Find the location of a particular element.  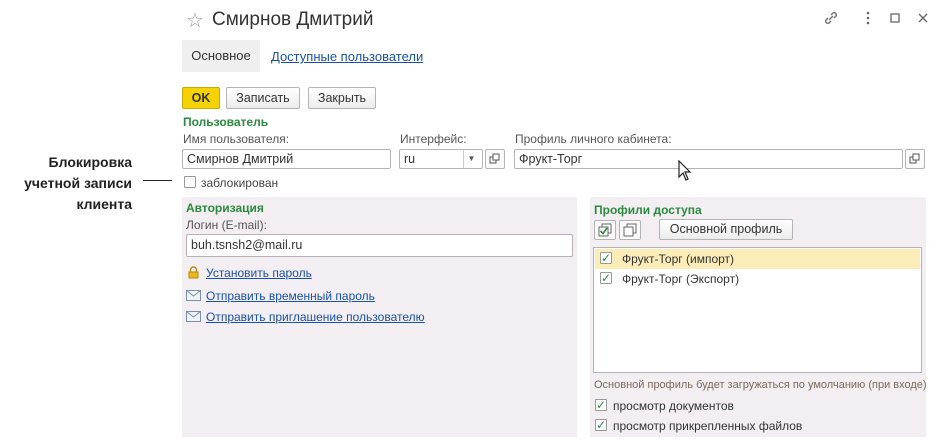

uncheck-all-icon is located at coordinates (630, 230).